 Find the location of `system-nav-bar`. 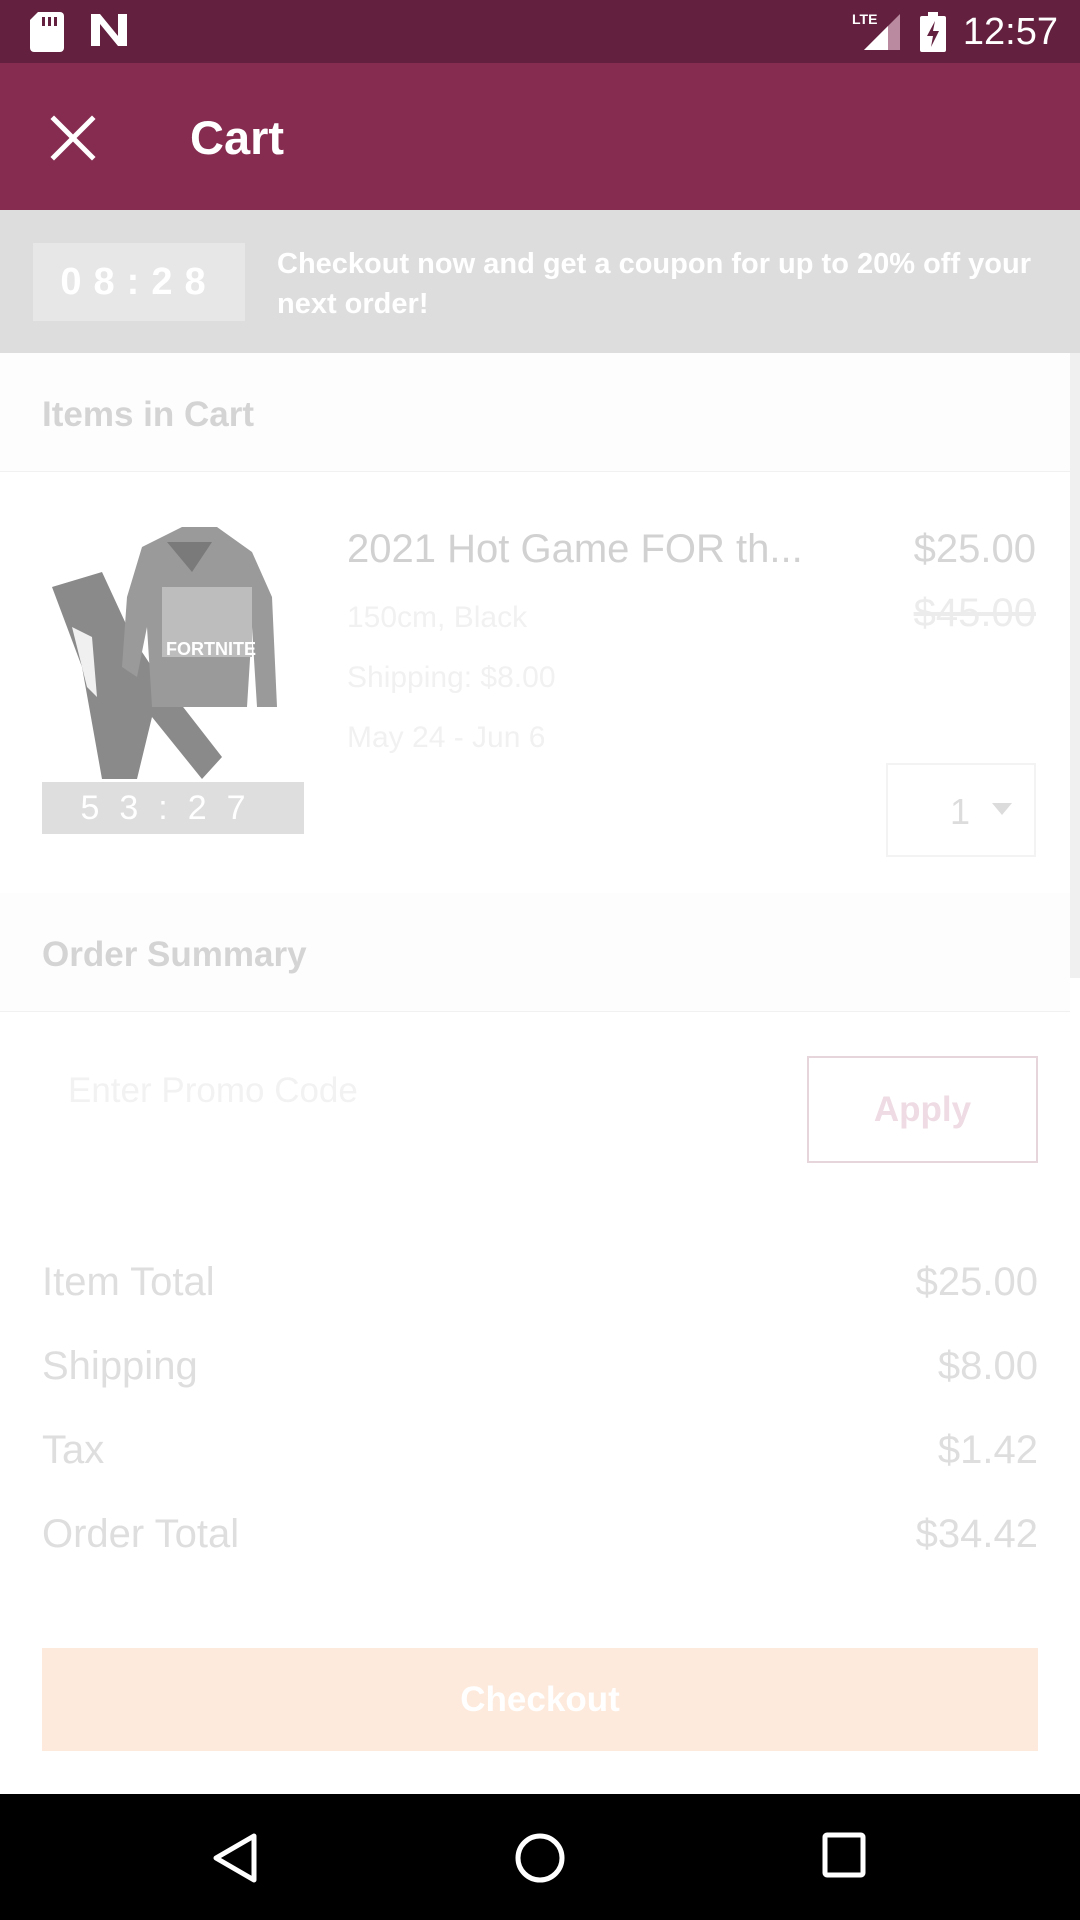

system-nav-bar is located at coordinates (540, 1857).